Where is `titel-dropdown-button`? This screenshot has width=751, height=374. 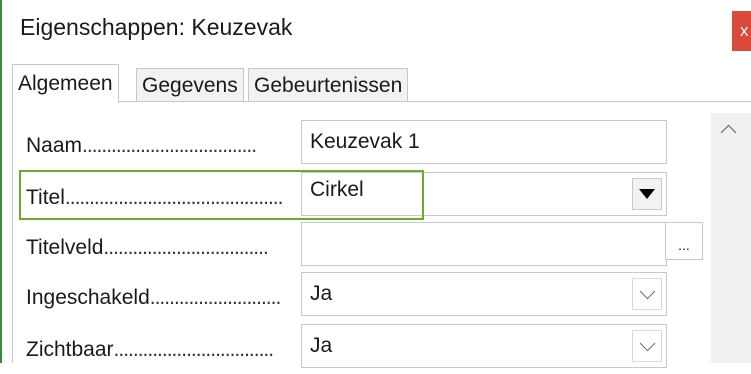 titel-dropdown-button is located at coordinates (647, 194).